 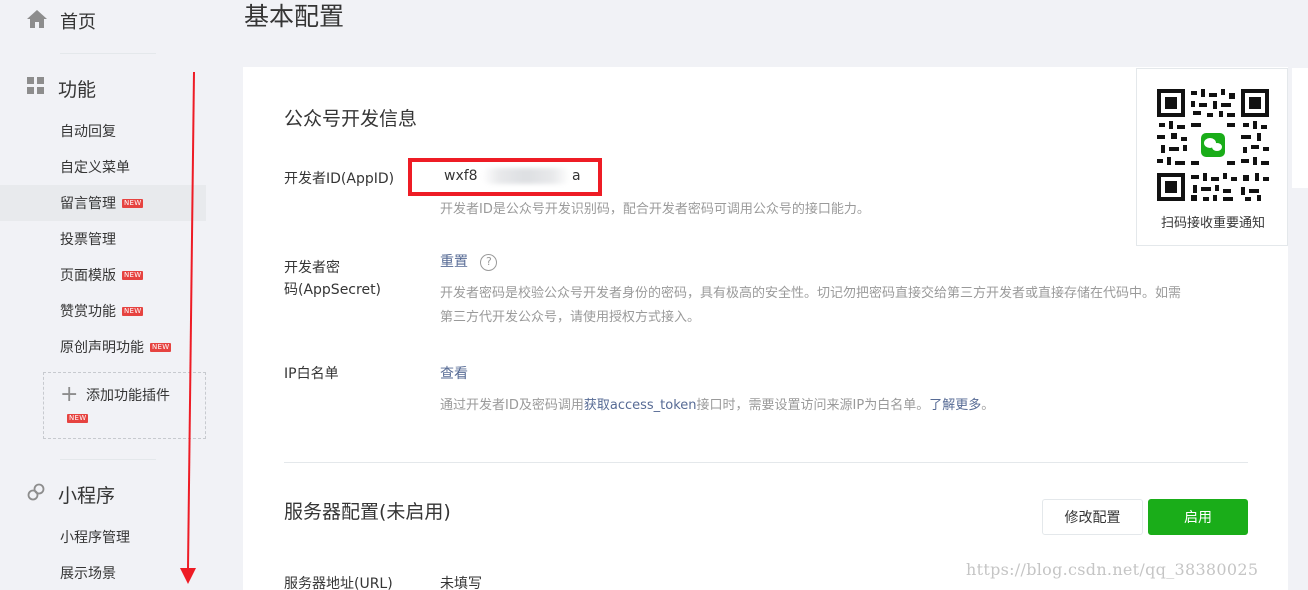 I want to click on sidebar-item-custom-menu: 自定义菜单, so click(x=103, y=167).